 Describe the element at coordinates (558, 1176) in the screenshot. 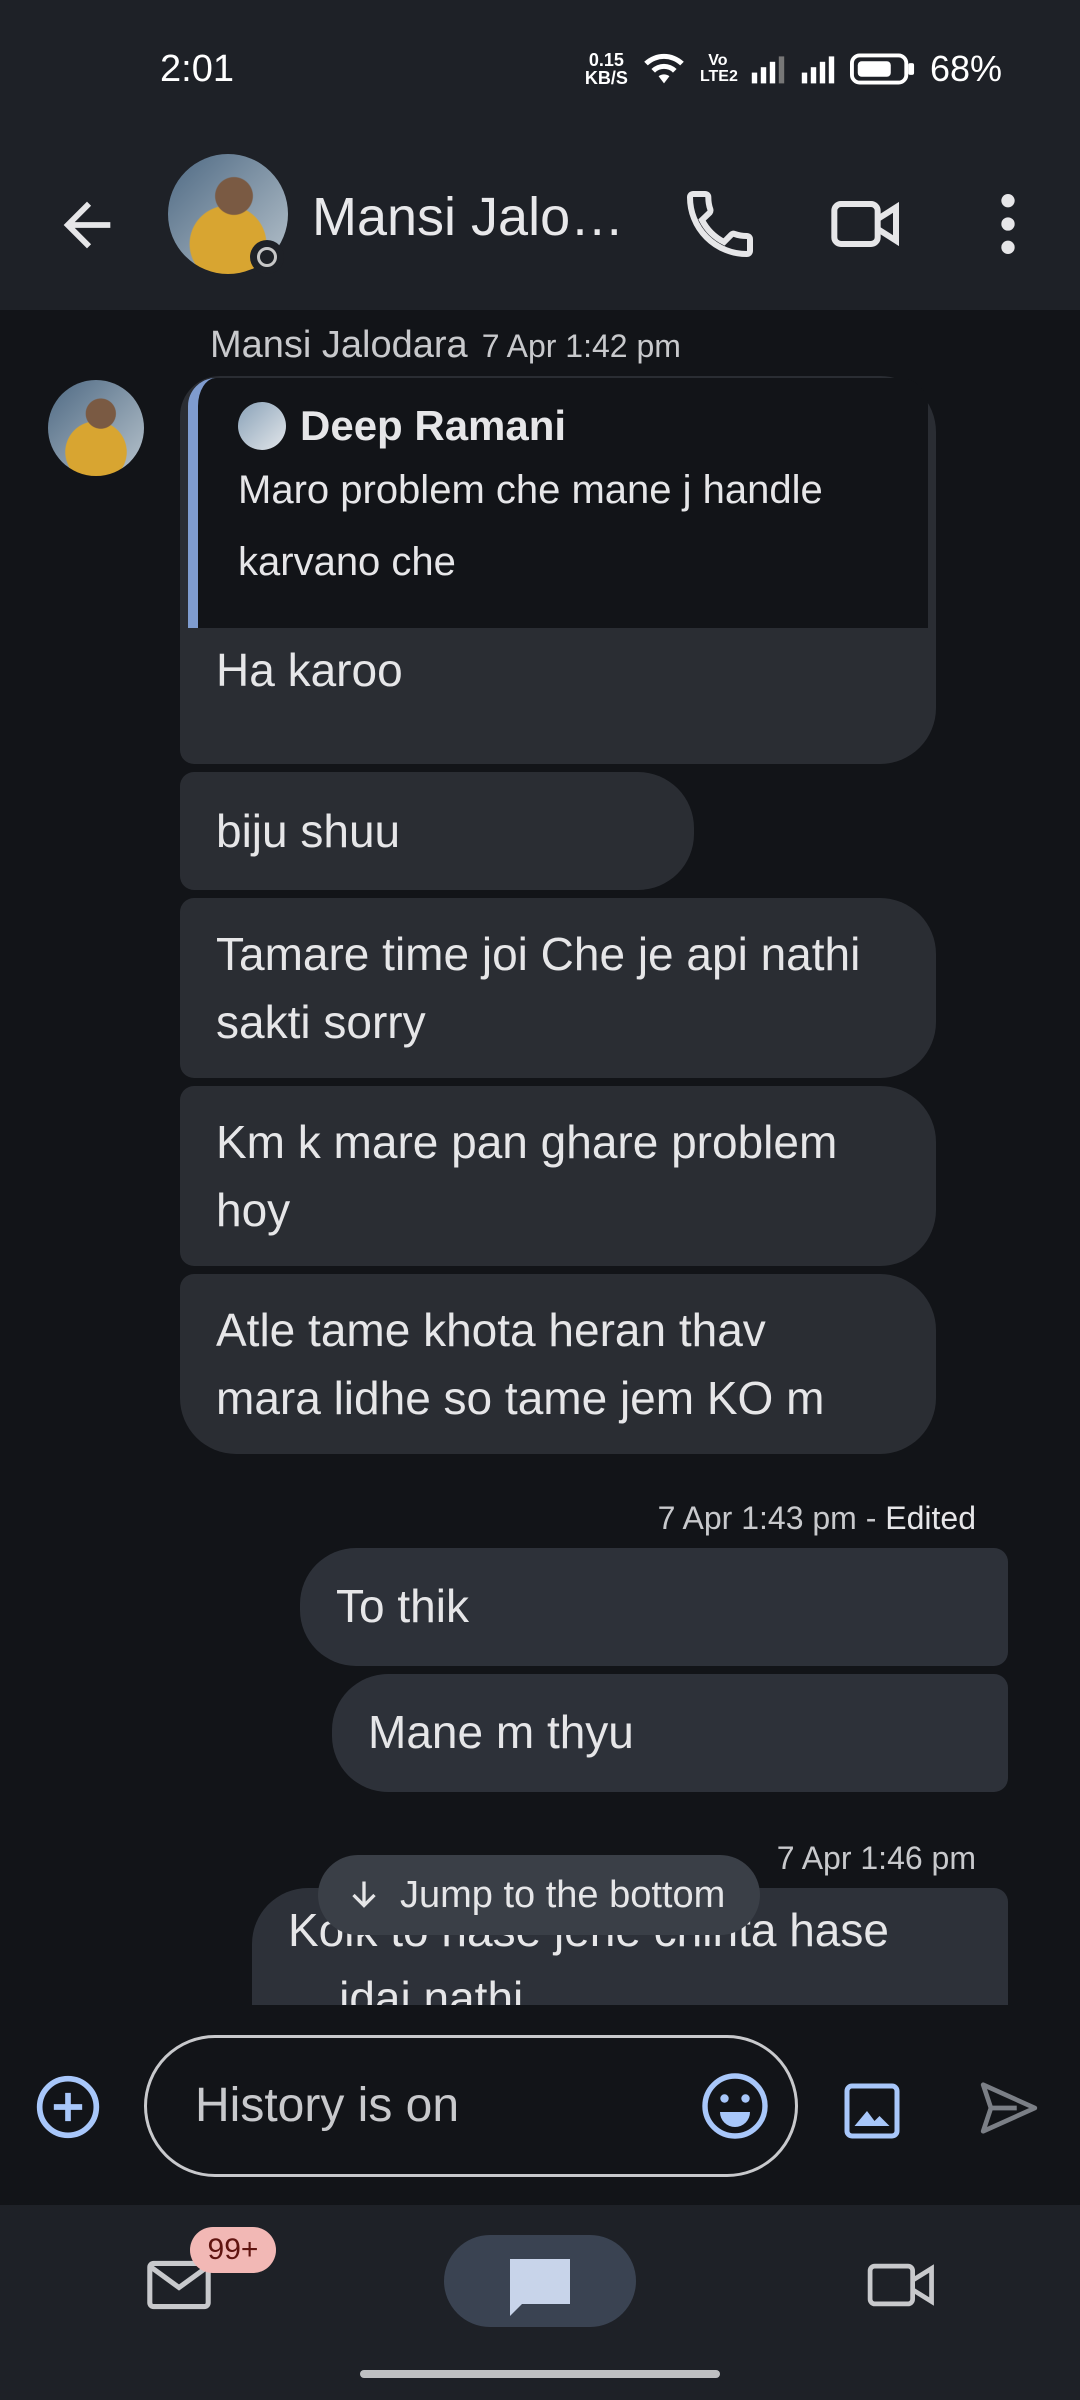

I see `message-bubble: Km k mare pan ghare problem hoy` at that location.